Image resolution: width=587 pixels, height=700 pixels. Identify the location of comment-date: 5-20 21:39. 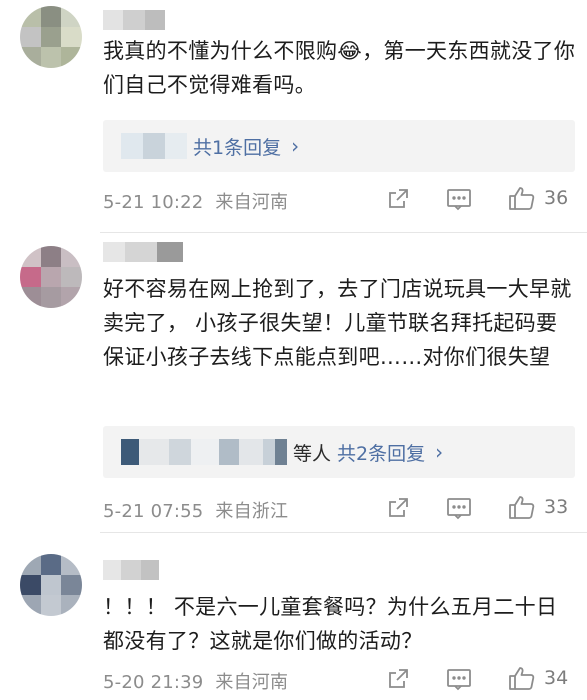
(153, 682).